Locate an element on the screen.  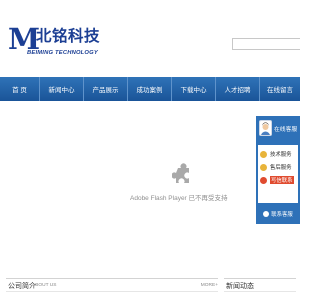
news-title: 新闻动态 is located at coordinates (240, 286).